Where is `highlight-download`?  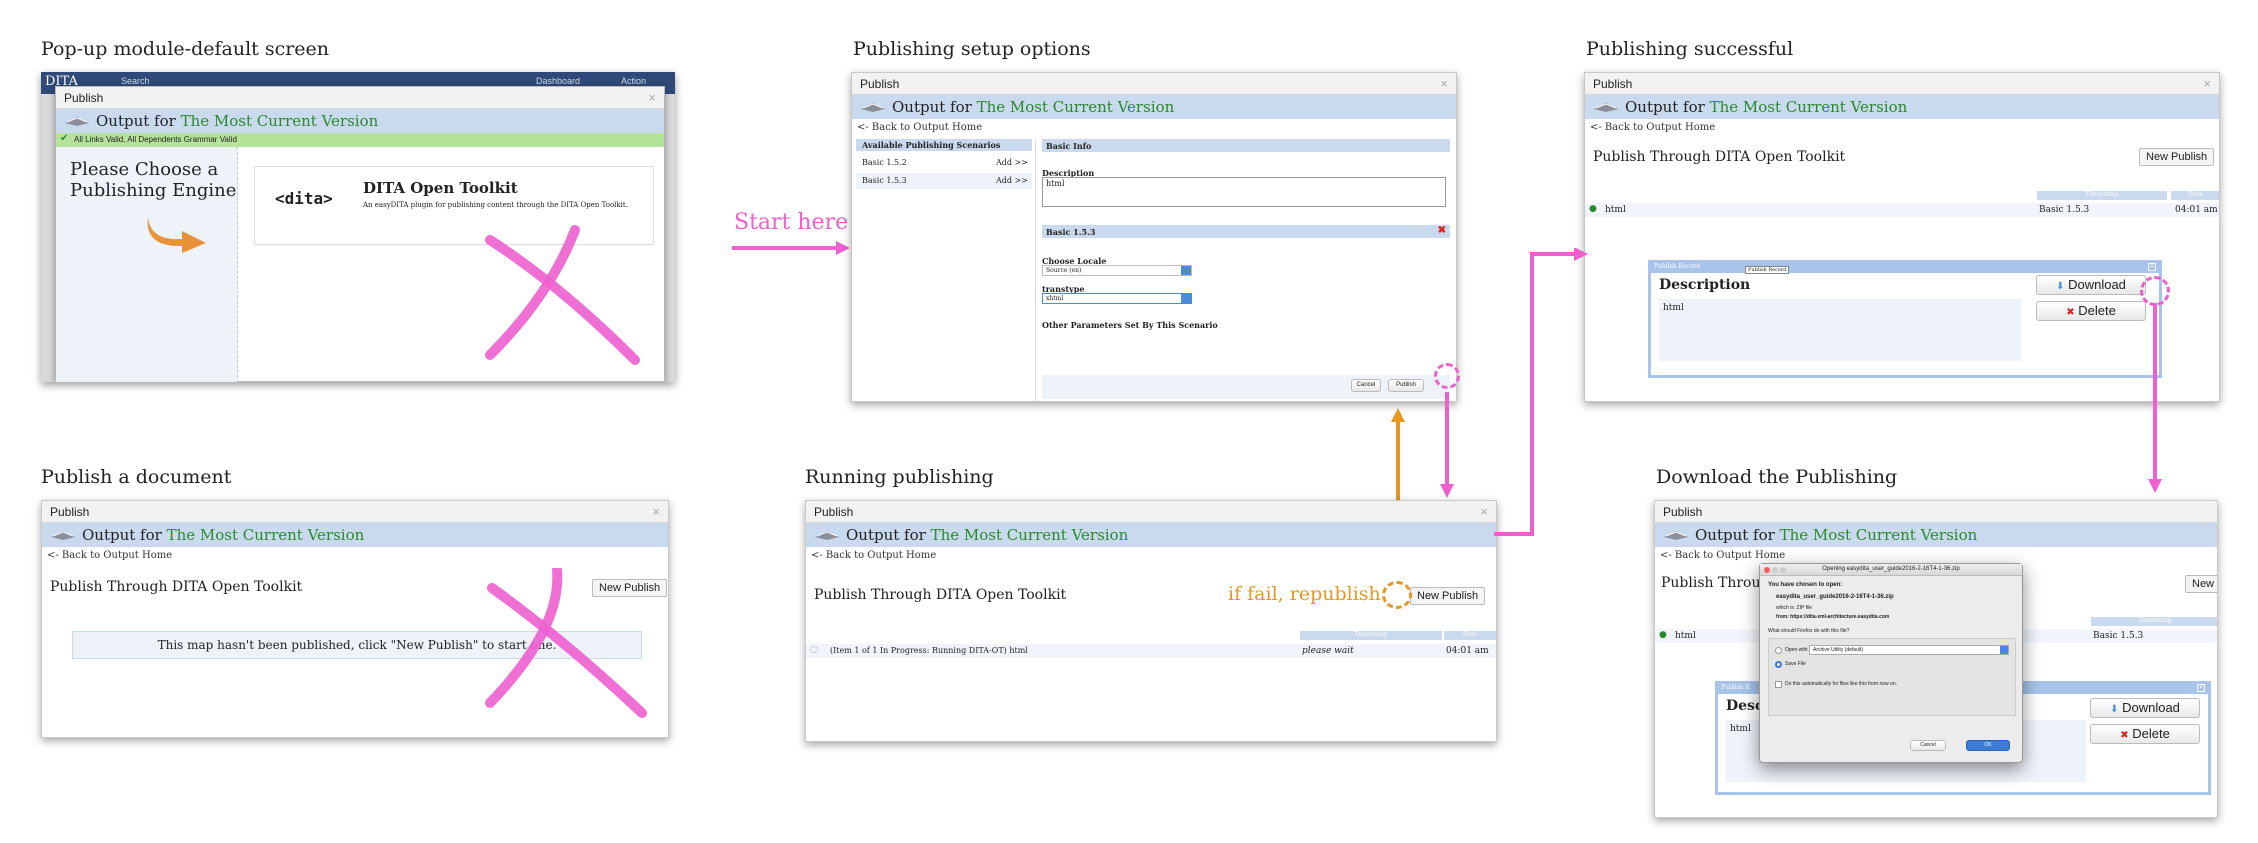
highlight-download is located at coordinates (2155, 291).